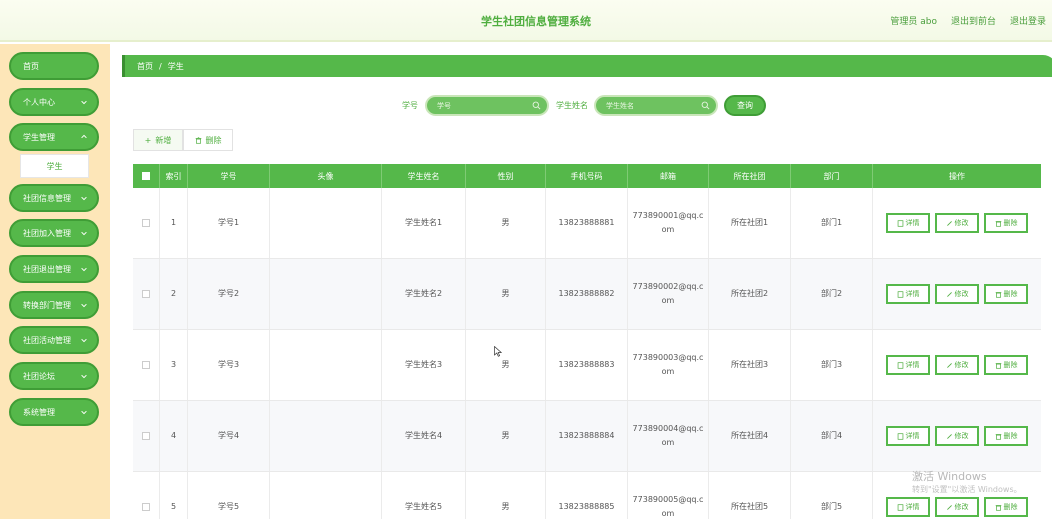  Describe the element at coordinates (84, 136) in the screenshot. I see `chevron-up-icon` at that location.